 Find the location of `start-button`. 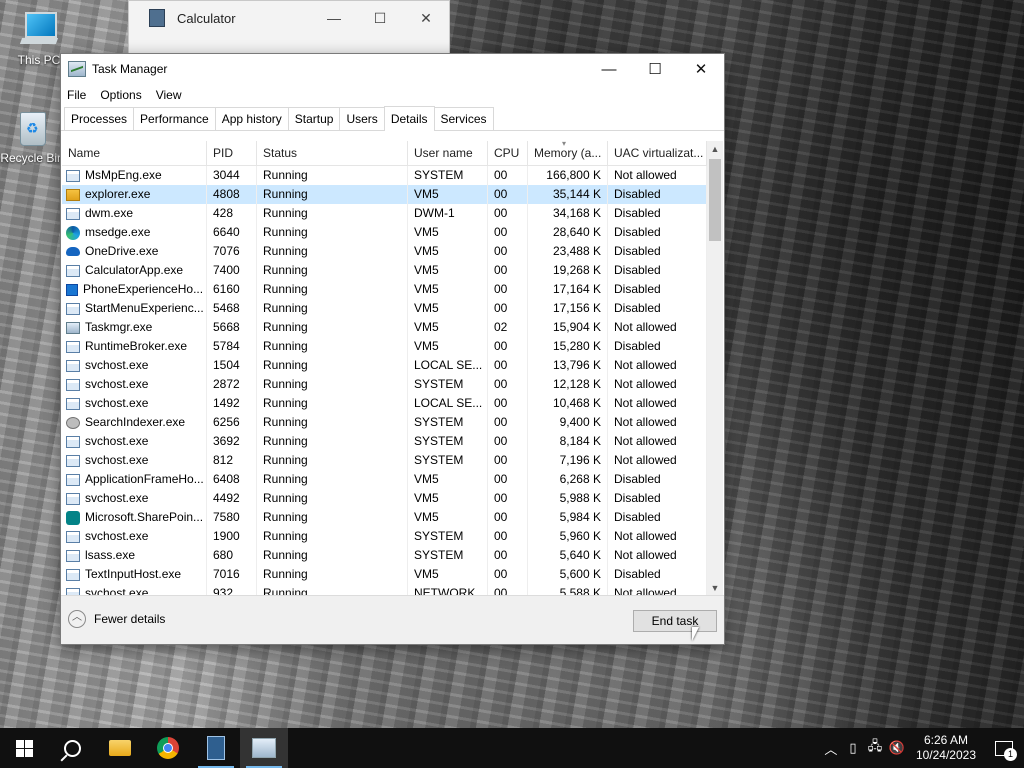

start-button is located at coordinates (24, 748).